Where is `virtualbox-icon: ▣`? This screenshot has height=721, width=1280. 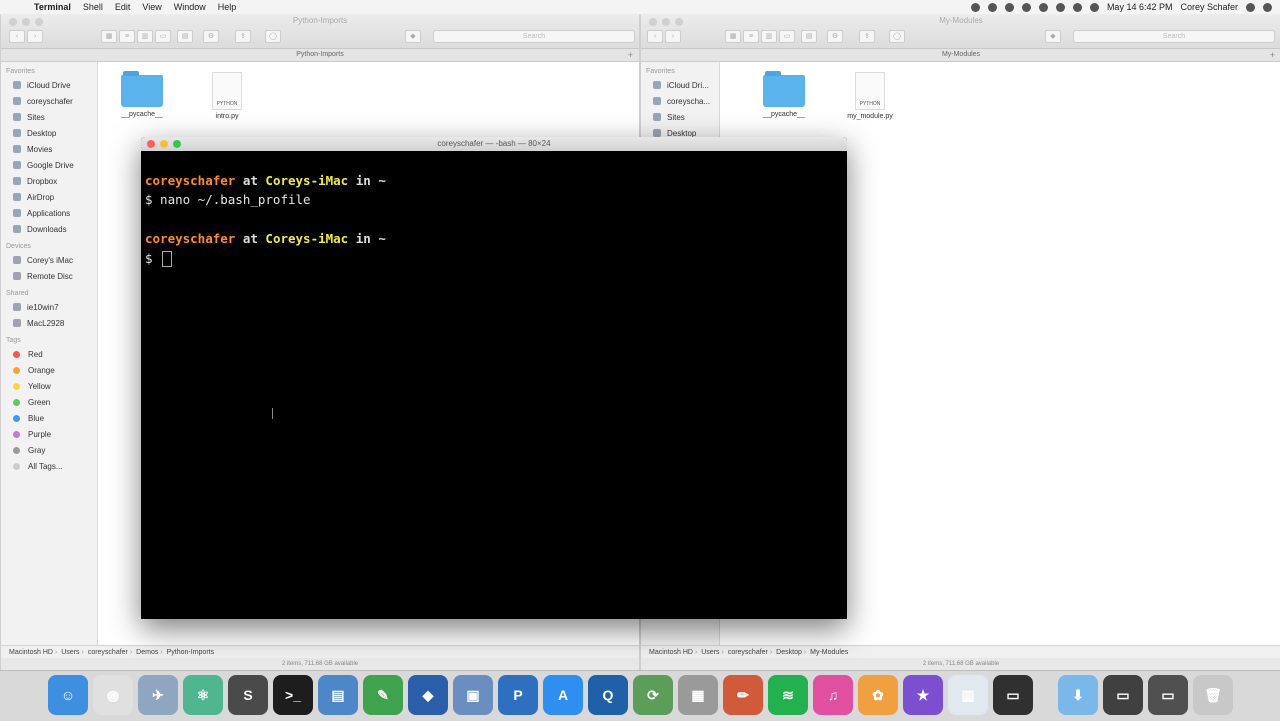
virtualbox-icon: ▣ is located at coordinates (473, 695).